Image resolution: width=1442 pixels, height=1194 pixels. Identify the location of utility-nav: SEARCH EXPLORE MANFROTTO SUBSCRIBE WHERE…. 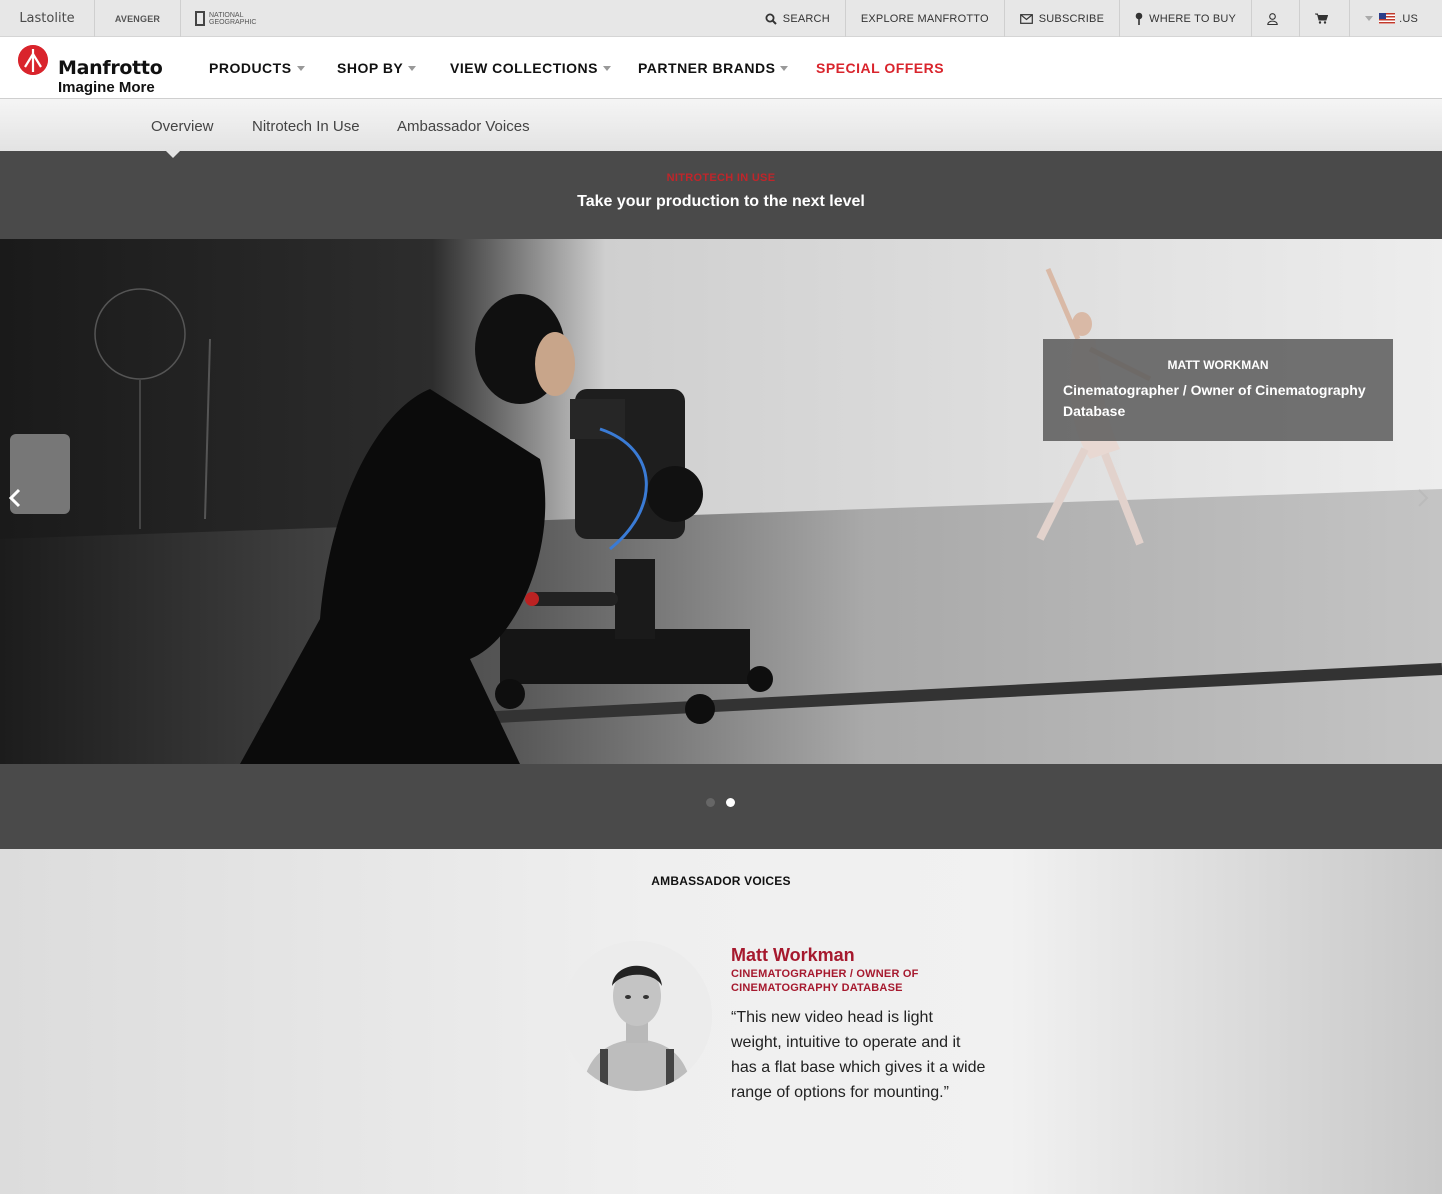
(1096, 18).